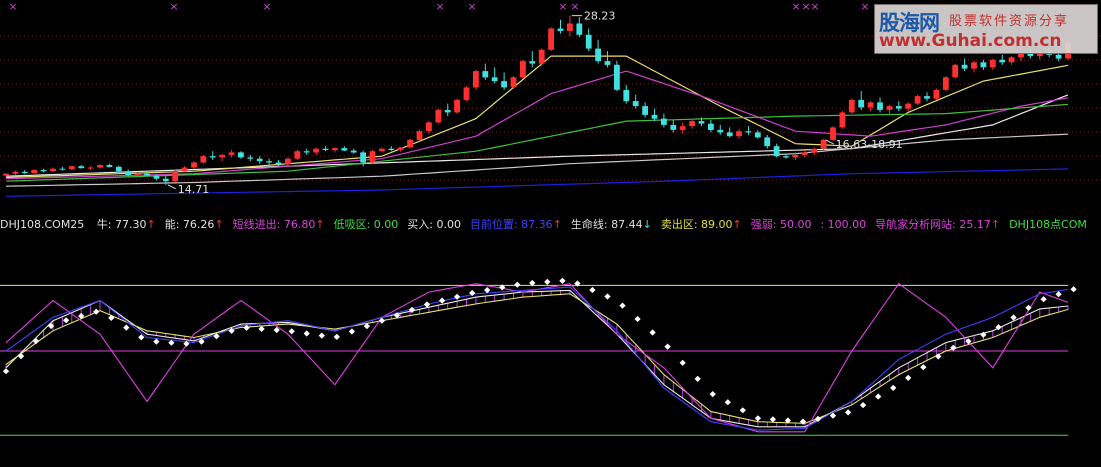 This screenshot has height=467, width=1101. I want to click on indicator-item-label: 目前位置: 87.36, so click(511, 224).